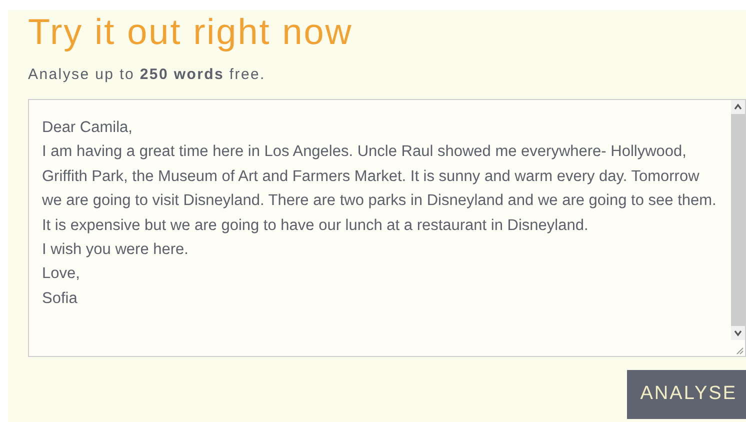 The image size is (746, 422). What do you see at coordinates (191, 32) in the screenshot?
I see `heading: Try it out right now` at bounding box center [191, 32].